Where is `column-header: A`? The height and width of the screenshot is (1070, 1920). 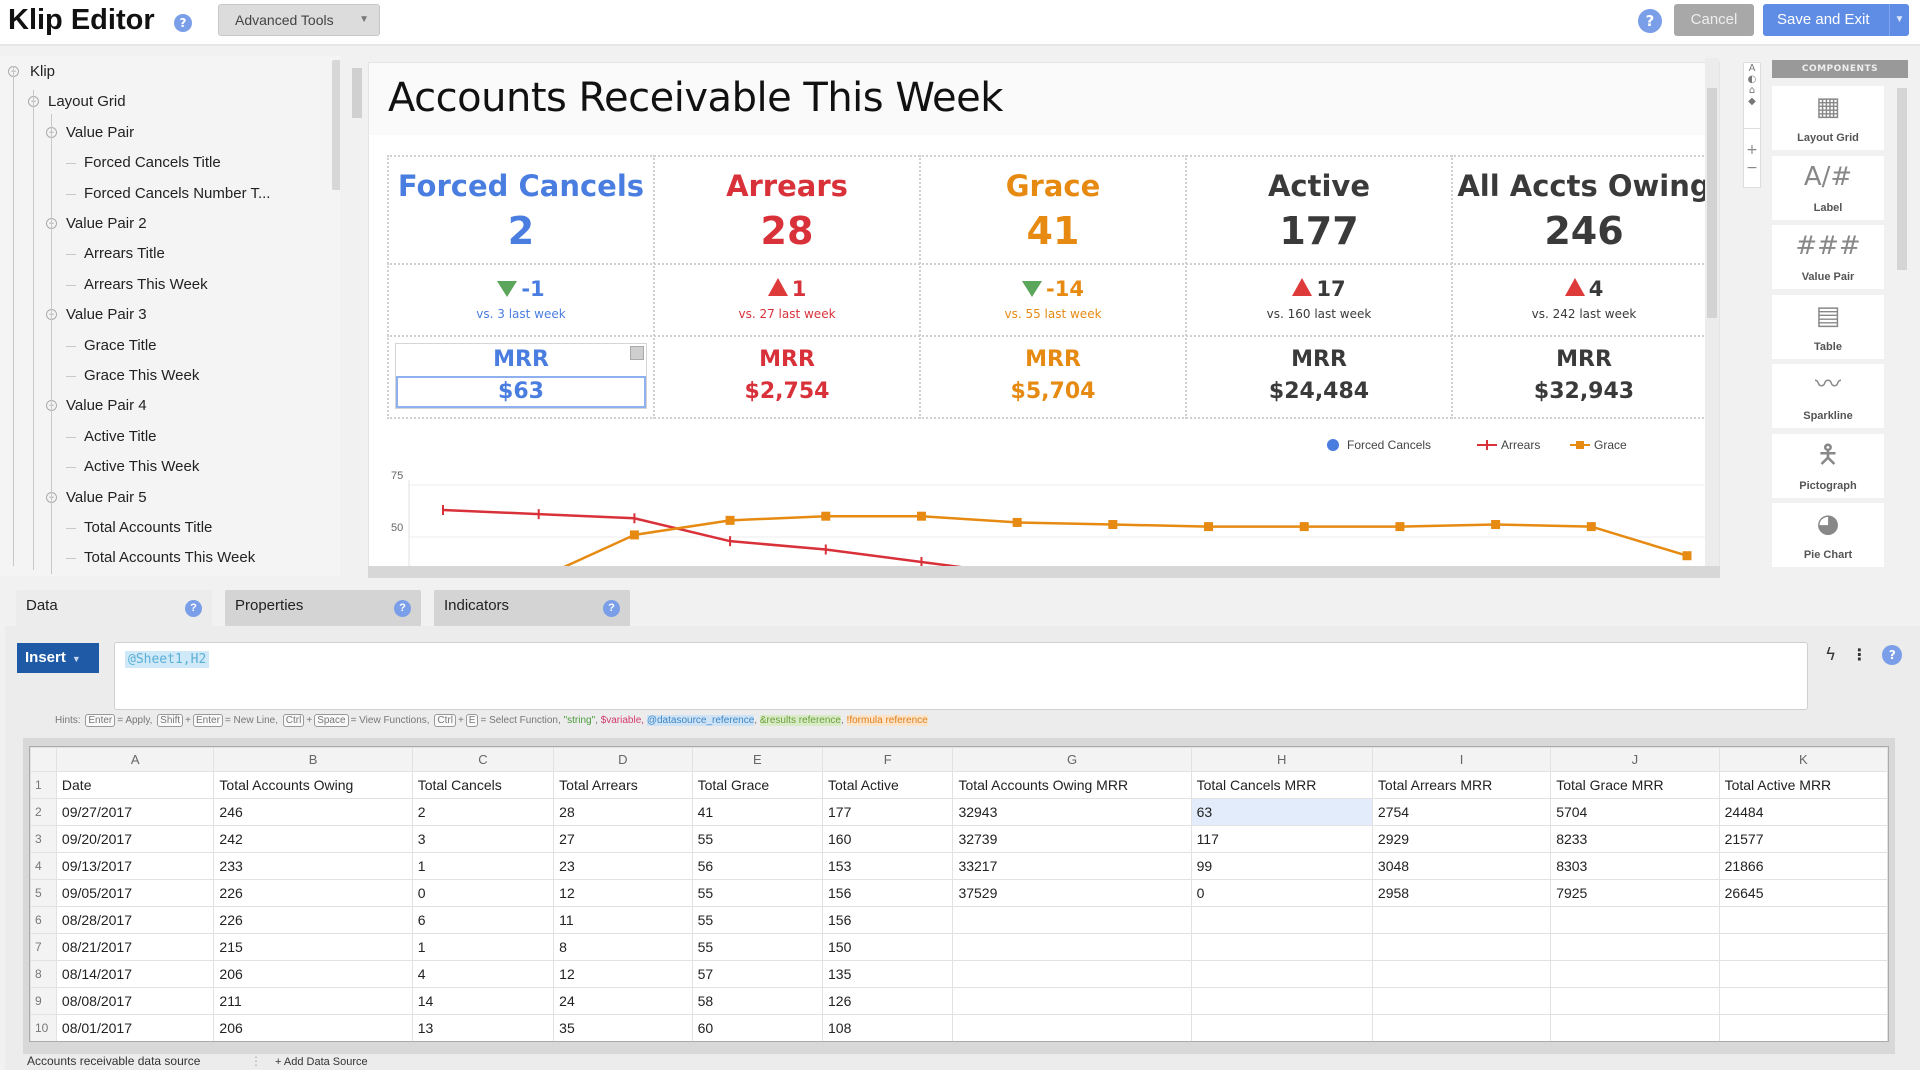 column-header: A is located at coordinates (135, 759).